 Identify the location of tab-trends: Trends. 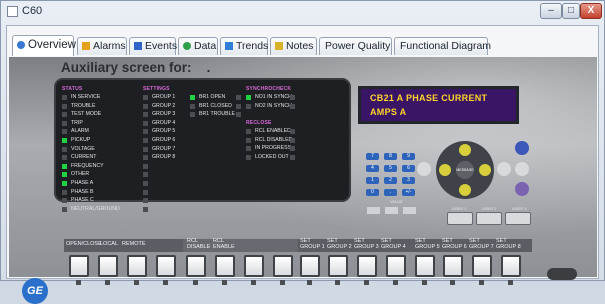
(244, 46).